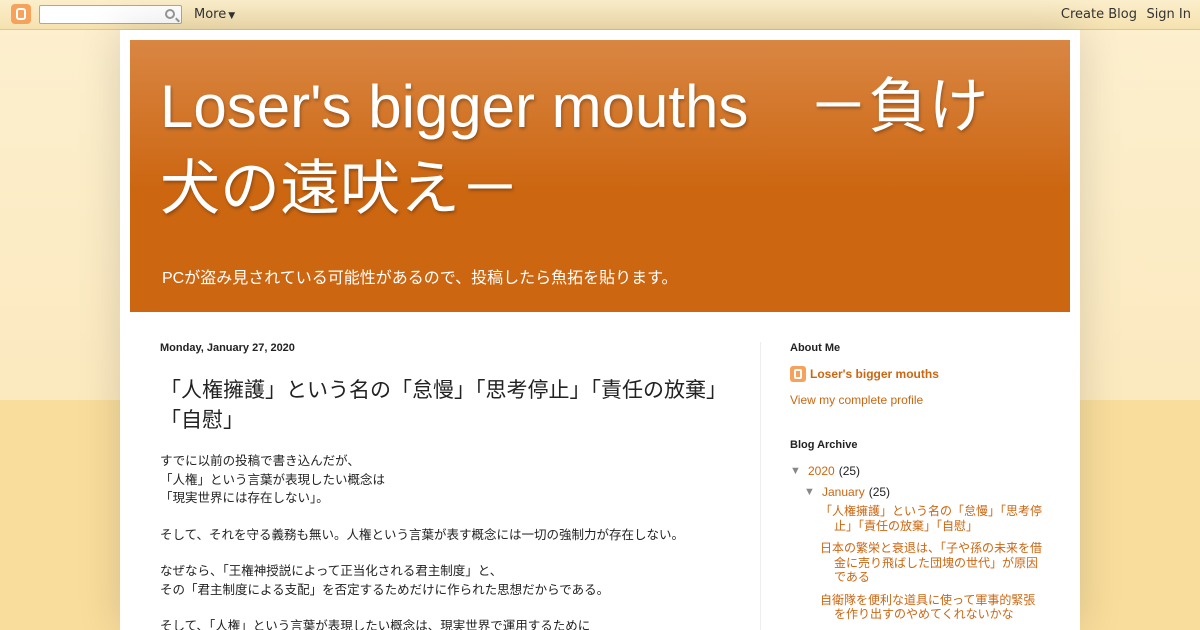 The image size is (1200, 630). I want to click on archive-year-link: 2020, so click(821, 471).